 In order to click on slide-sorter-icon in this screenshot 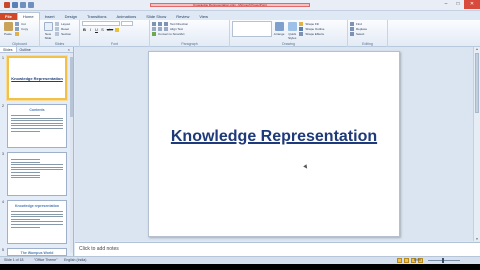, I will do `click(406, 260)`.